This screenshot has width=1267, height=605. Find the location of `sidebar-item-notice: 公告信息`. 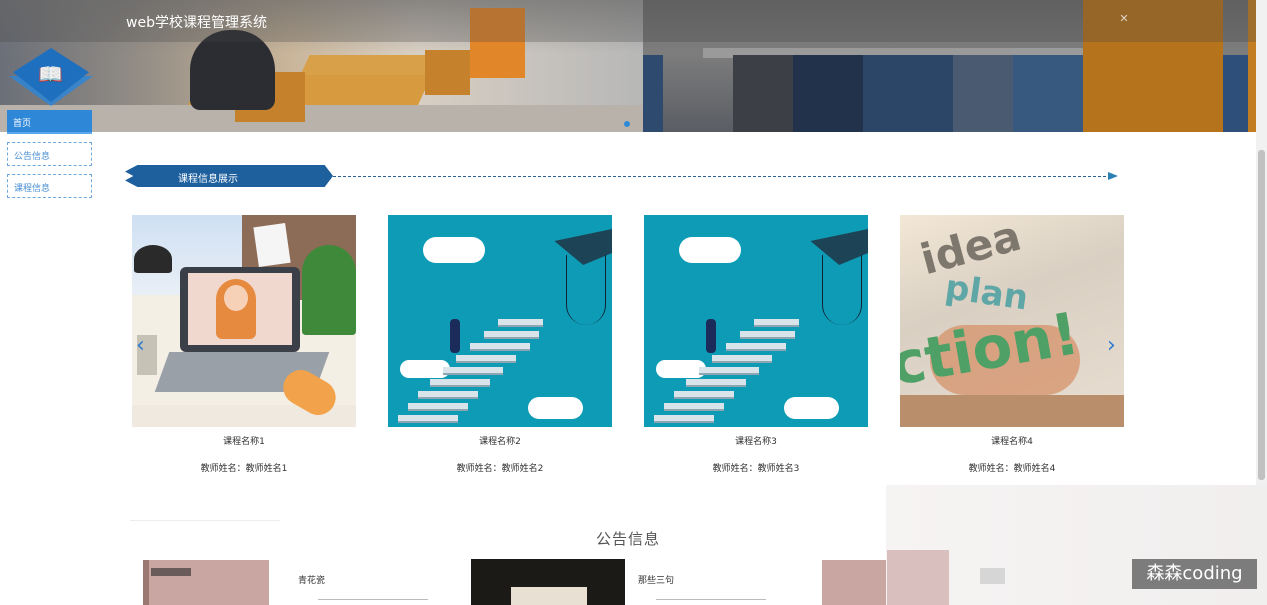

sidebar-item-notice: 公告信息 is located at coordinates (49, 154).